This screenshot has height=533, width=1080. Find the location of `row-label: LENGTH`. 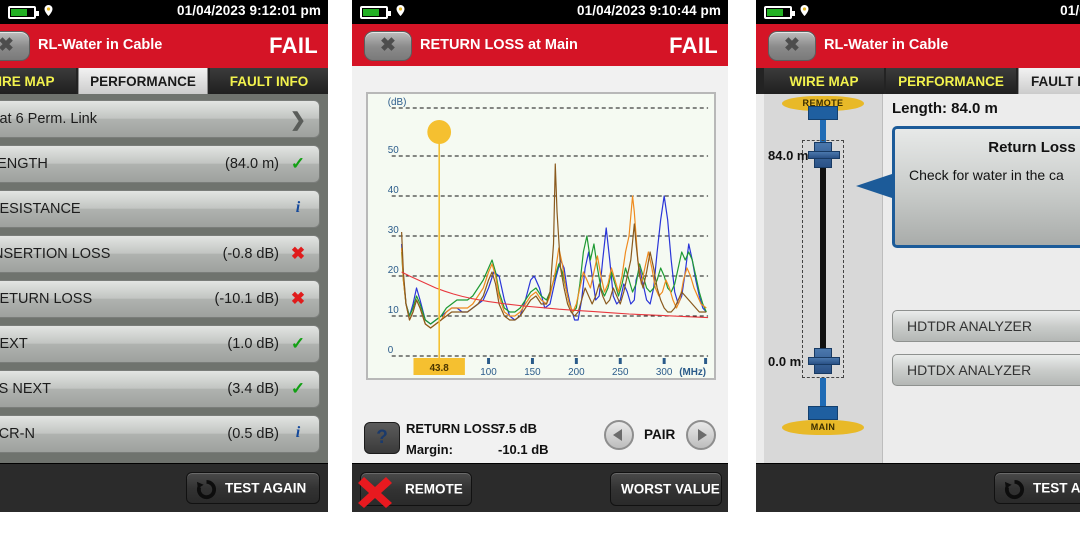

row-label: LENGTH is located at coordinates (24, 164).